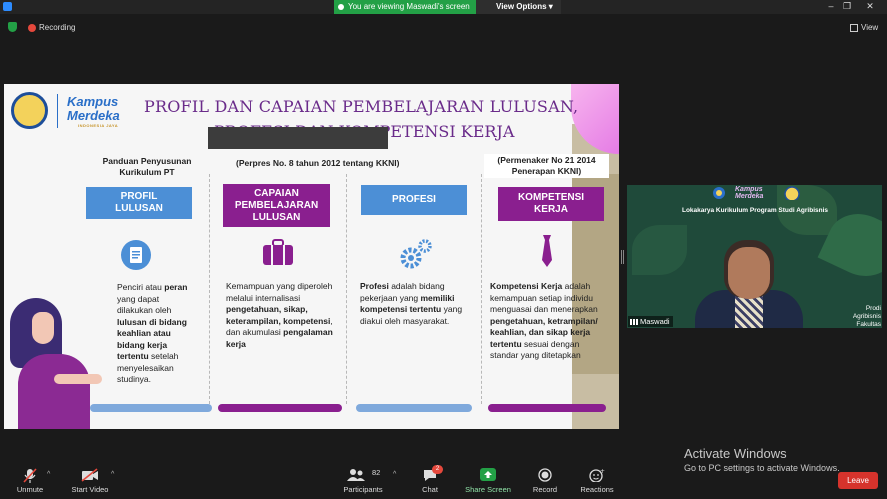 The width and height of the screenshot is (887, 499). Describe the element at coordinates (409, 6) in the screenshot. I see `viewing-banner-text: You are viewing Maswadi's screen` at that location.